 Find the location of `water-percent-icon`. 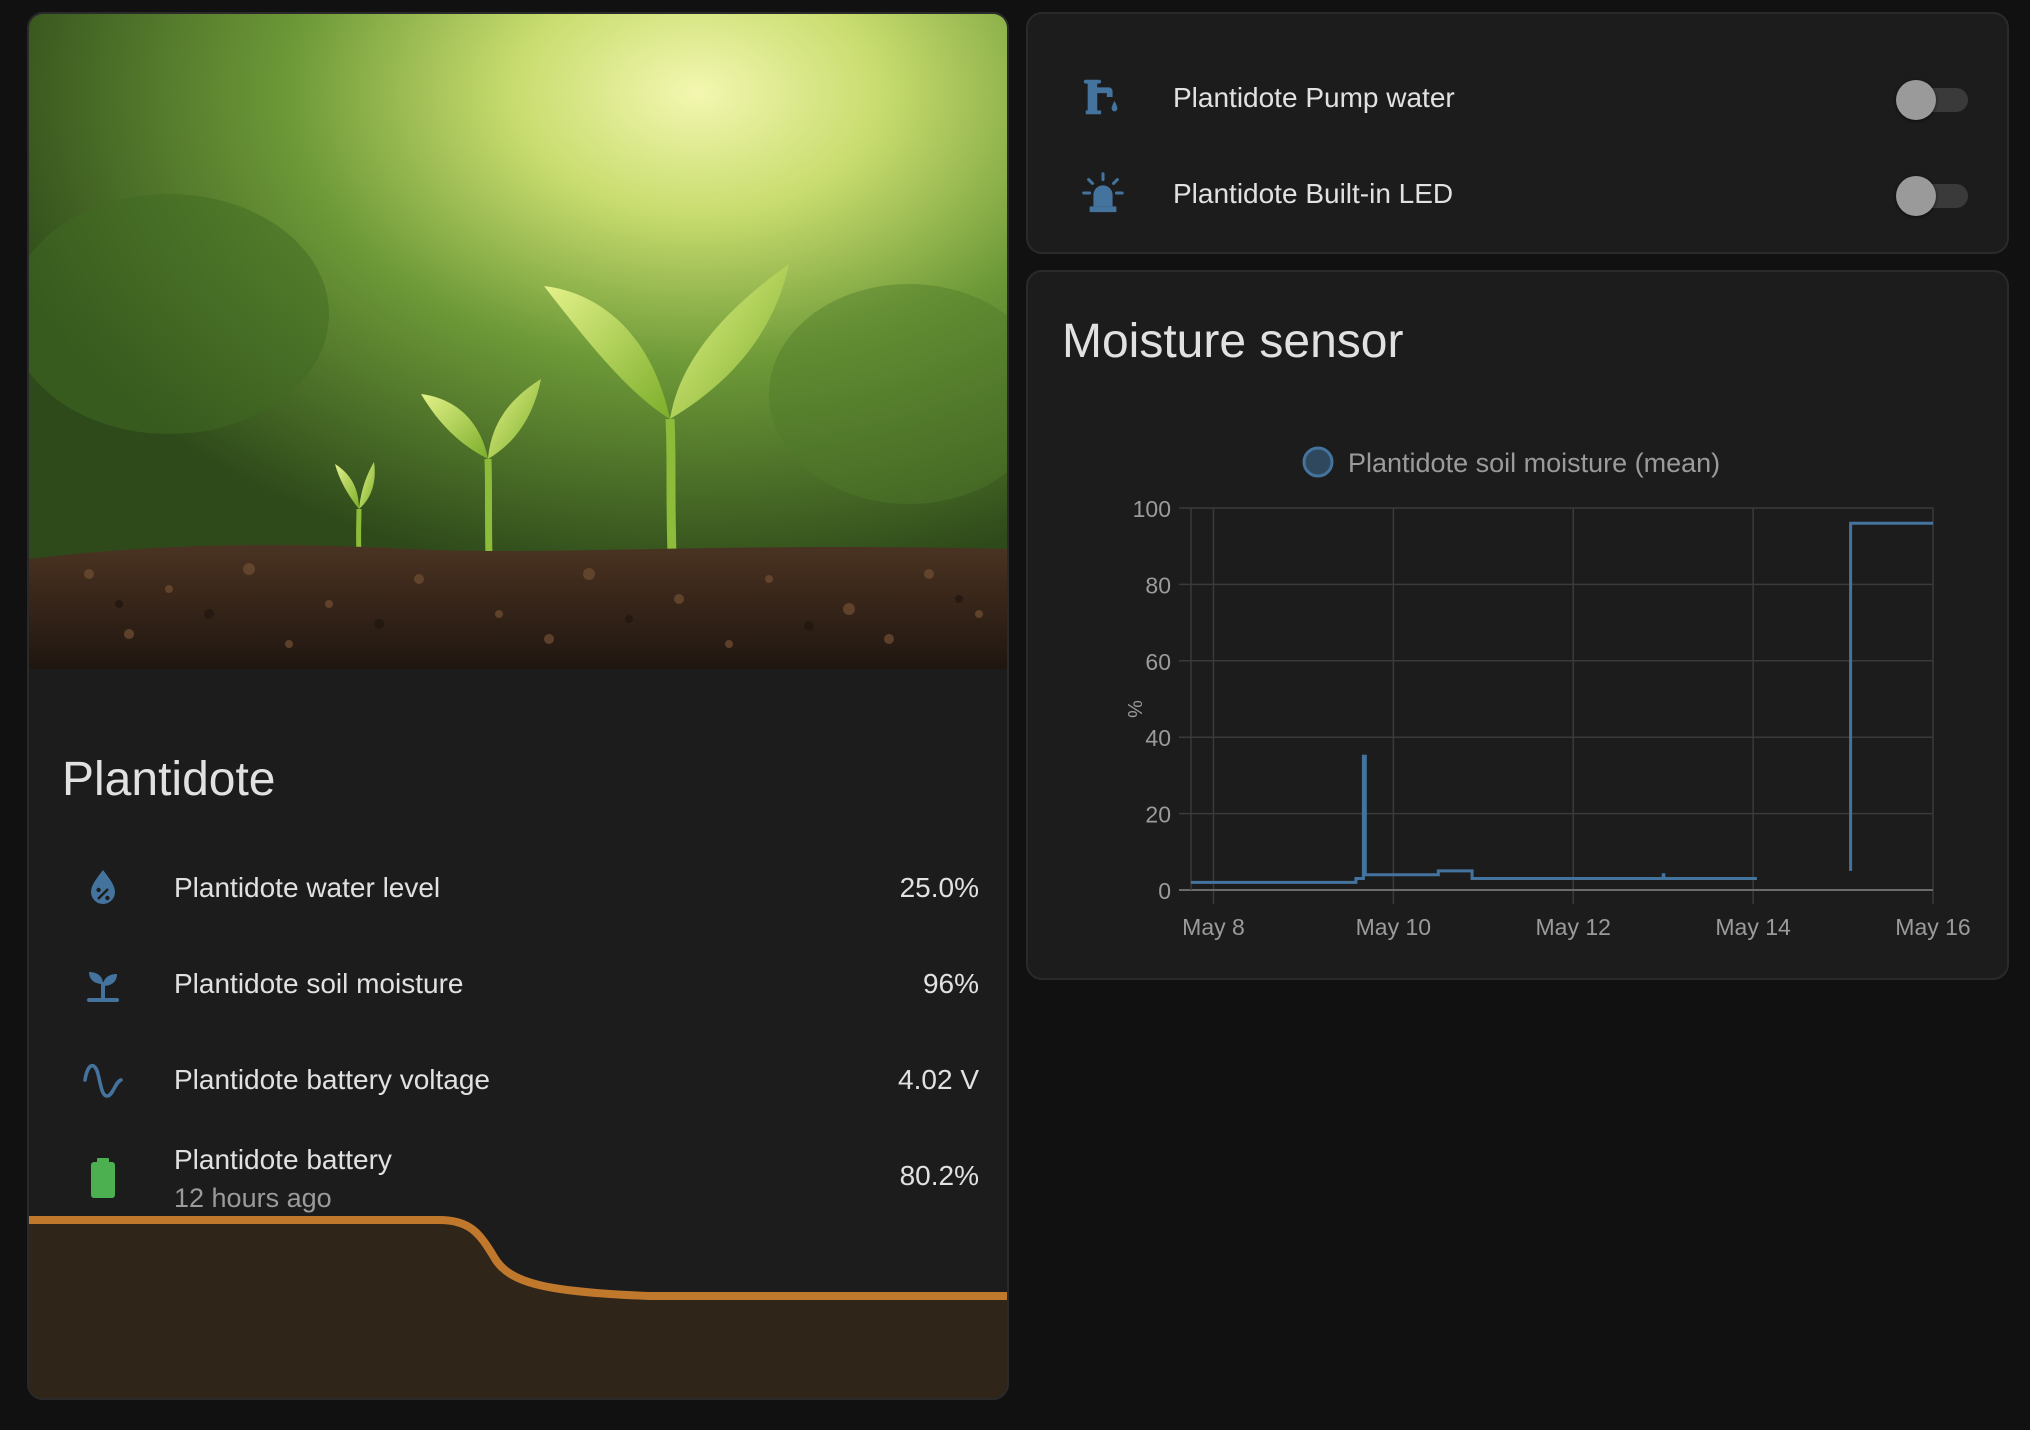

water-percent-icon is located at coordinates (103, 887).